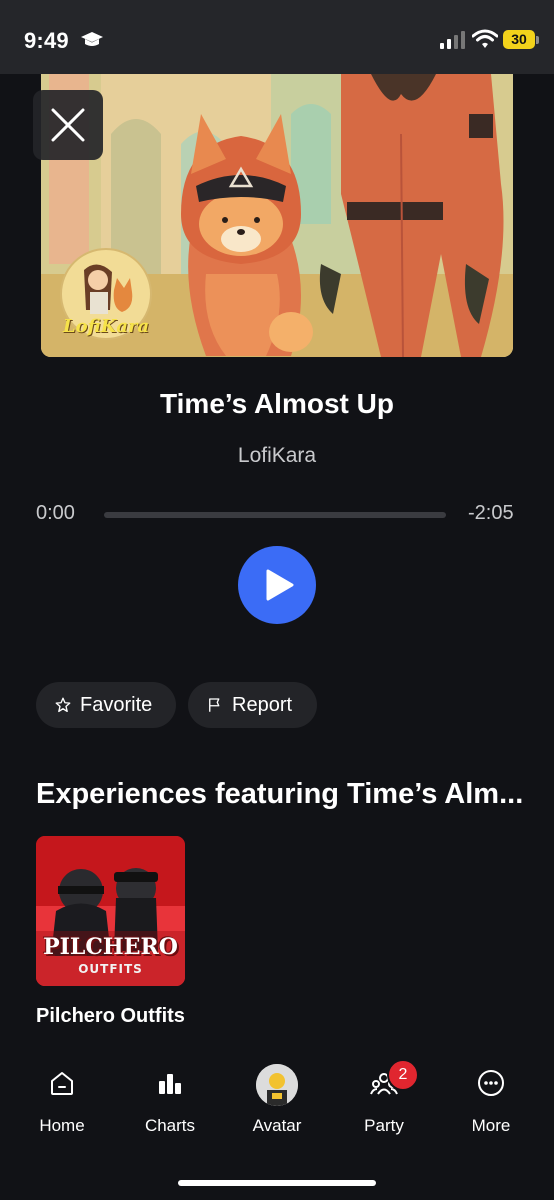 The height and width of the screenshot is (1200, 554). What do you see at coordinates (537, 40) in the screenshot?
I see `battery-tip` at bounding box center [537, 40].